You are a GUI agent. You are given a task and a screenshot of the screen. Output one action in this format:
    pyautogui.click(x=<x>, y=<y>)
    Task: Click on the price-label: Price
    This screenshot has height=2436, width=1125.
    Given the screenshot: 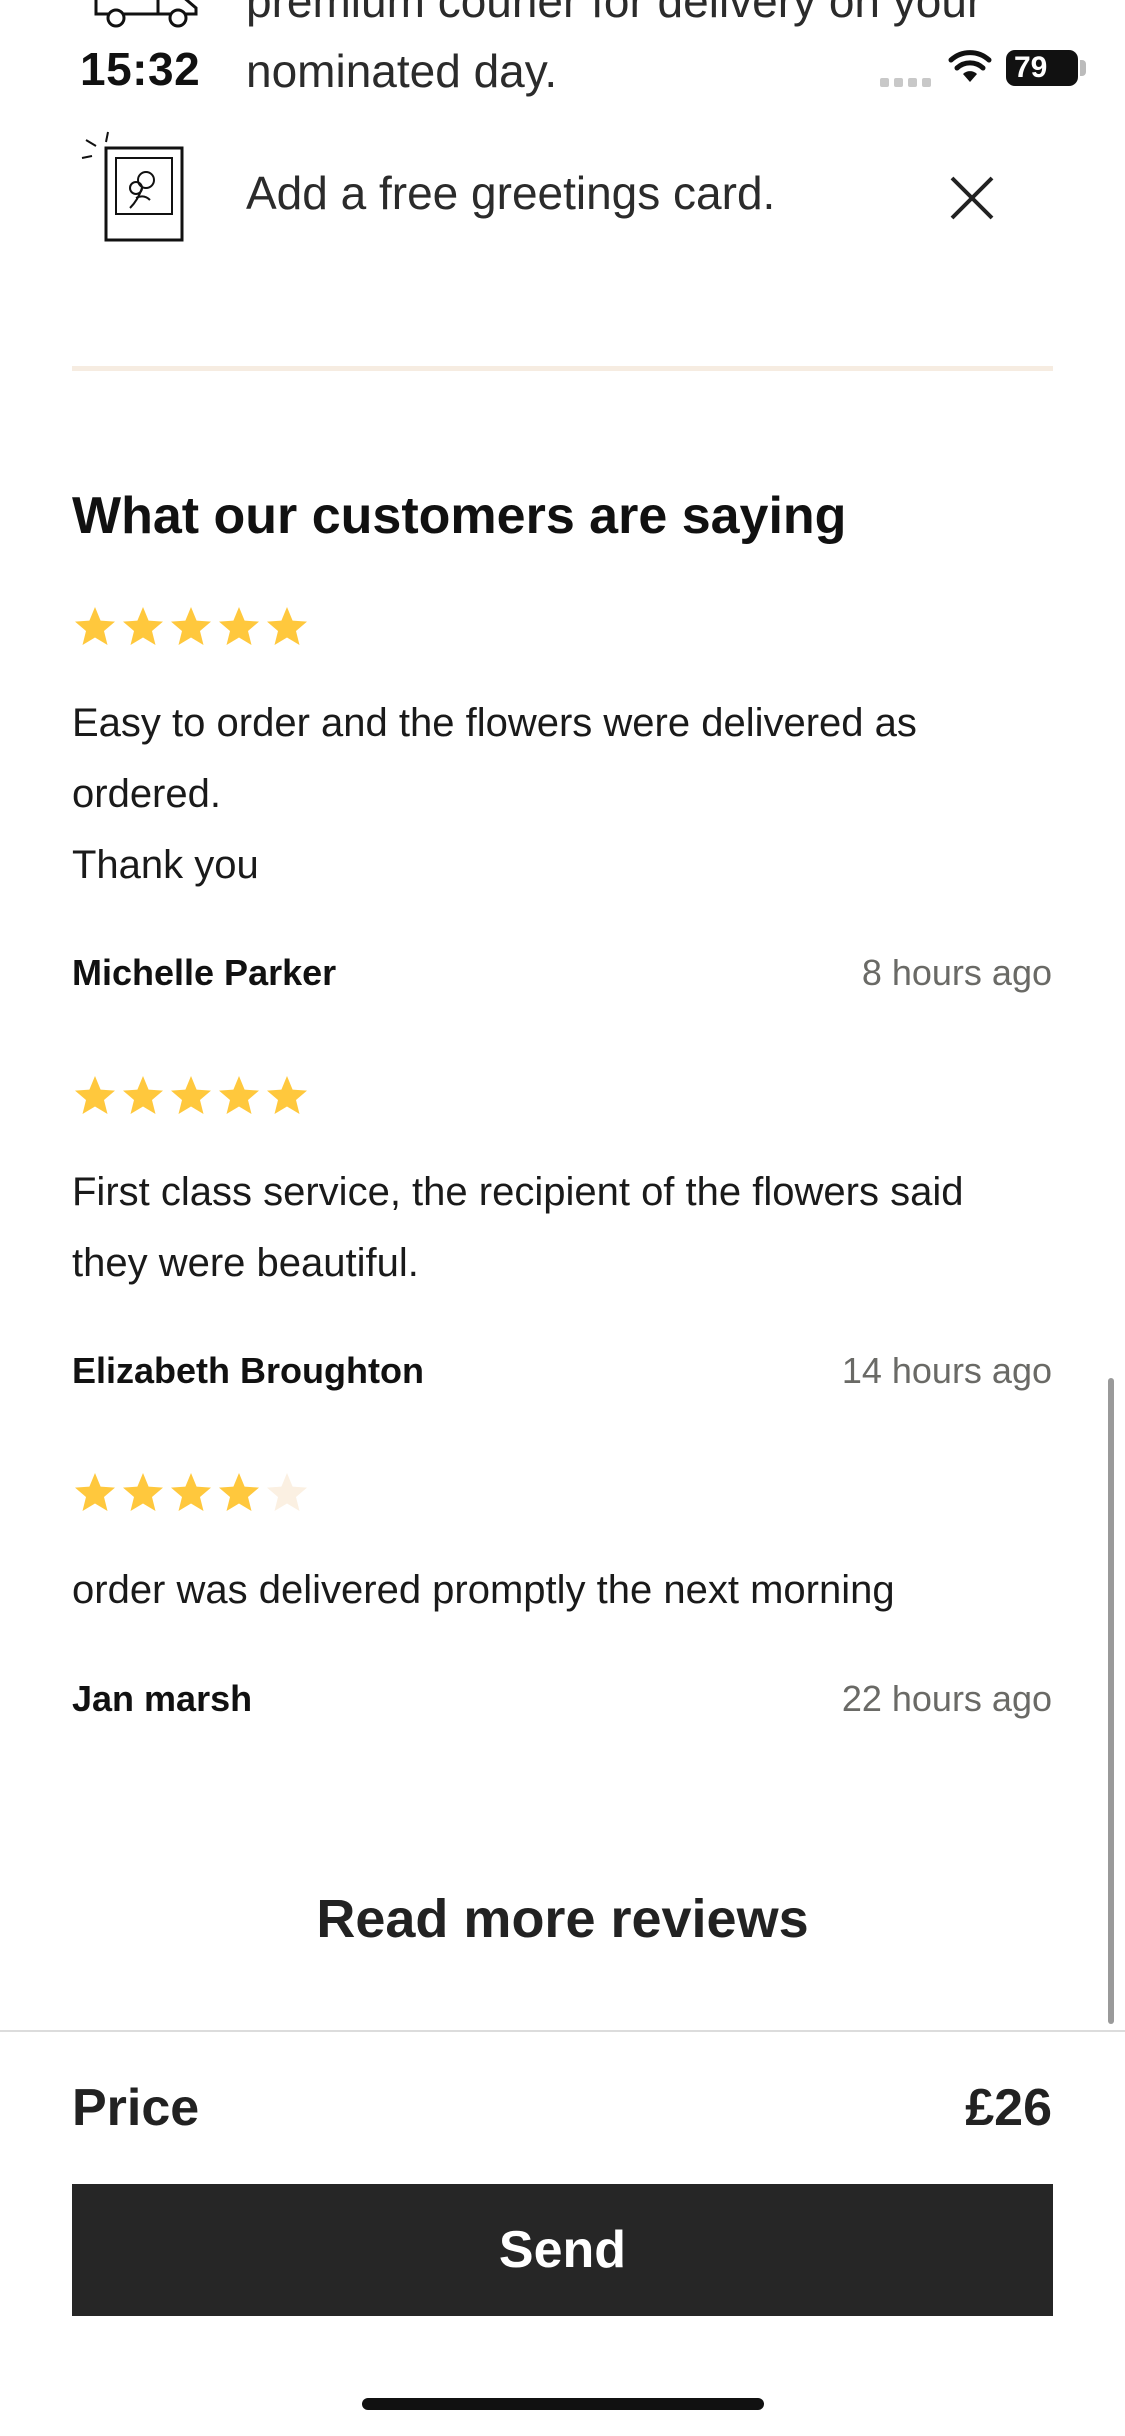 What is the action you would take?
    pyautogui.click(x=136, y=2108)
    